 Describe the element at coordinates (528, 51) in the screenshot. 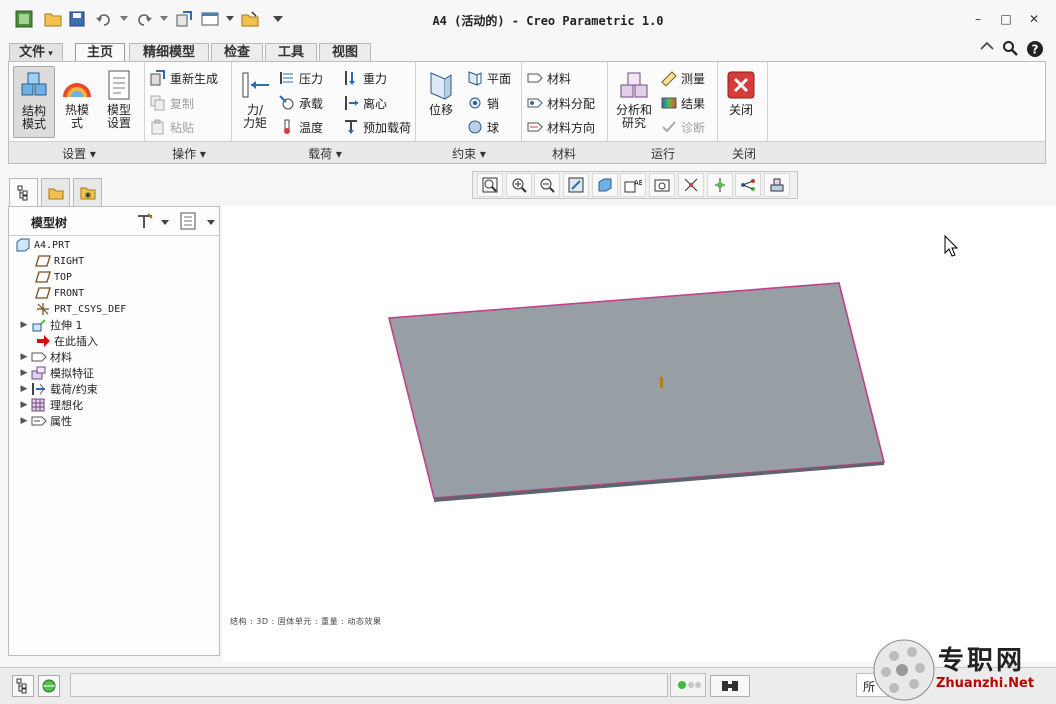

I see `ribbon-tabs: 文件 ▾ 主页 精细模型 检查 工具 视图` at that location.